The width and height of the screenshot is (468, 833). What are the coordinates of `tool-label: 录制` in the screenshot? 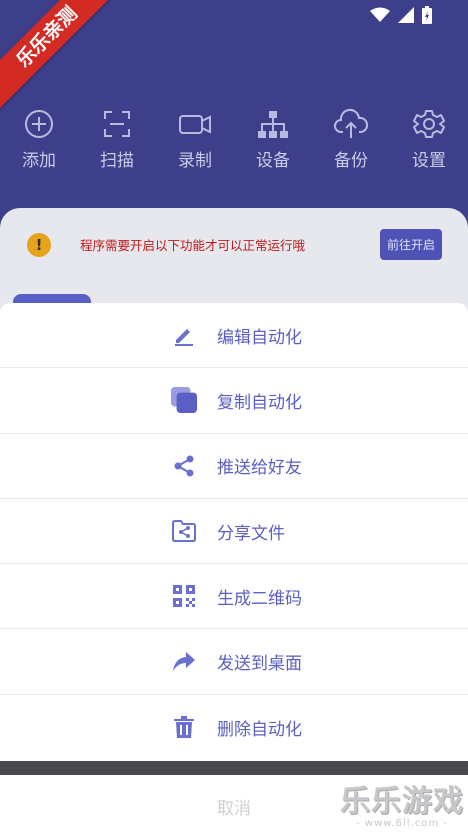 It's located at (195, 161).